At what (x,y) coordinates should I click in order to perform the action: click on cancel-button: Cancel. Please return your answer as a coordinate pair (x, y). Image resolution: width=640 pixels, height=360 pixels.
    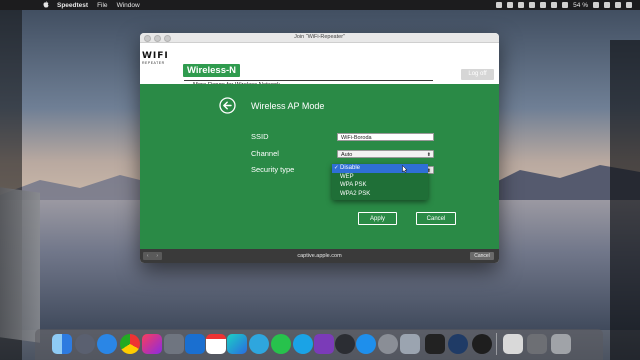
    Looking at the image, I should click on (436, 218).